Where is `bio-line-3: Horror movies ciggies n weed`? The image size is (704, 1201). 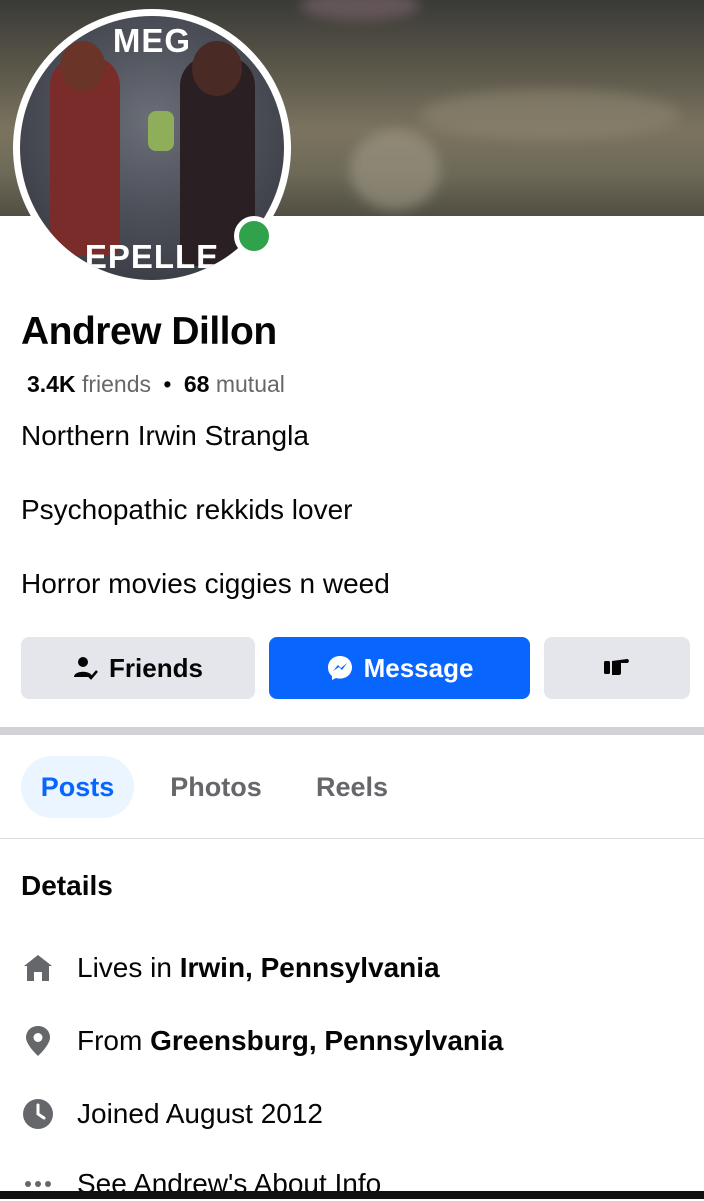
bio-line-3: Horror movies ciggies n weed is located at coordinates (205, 583).